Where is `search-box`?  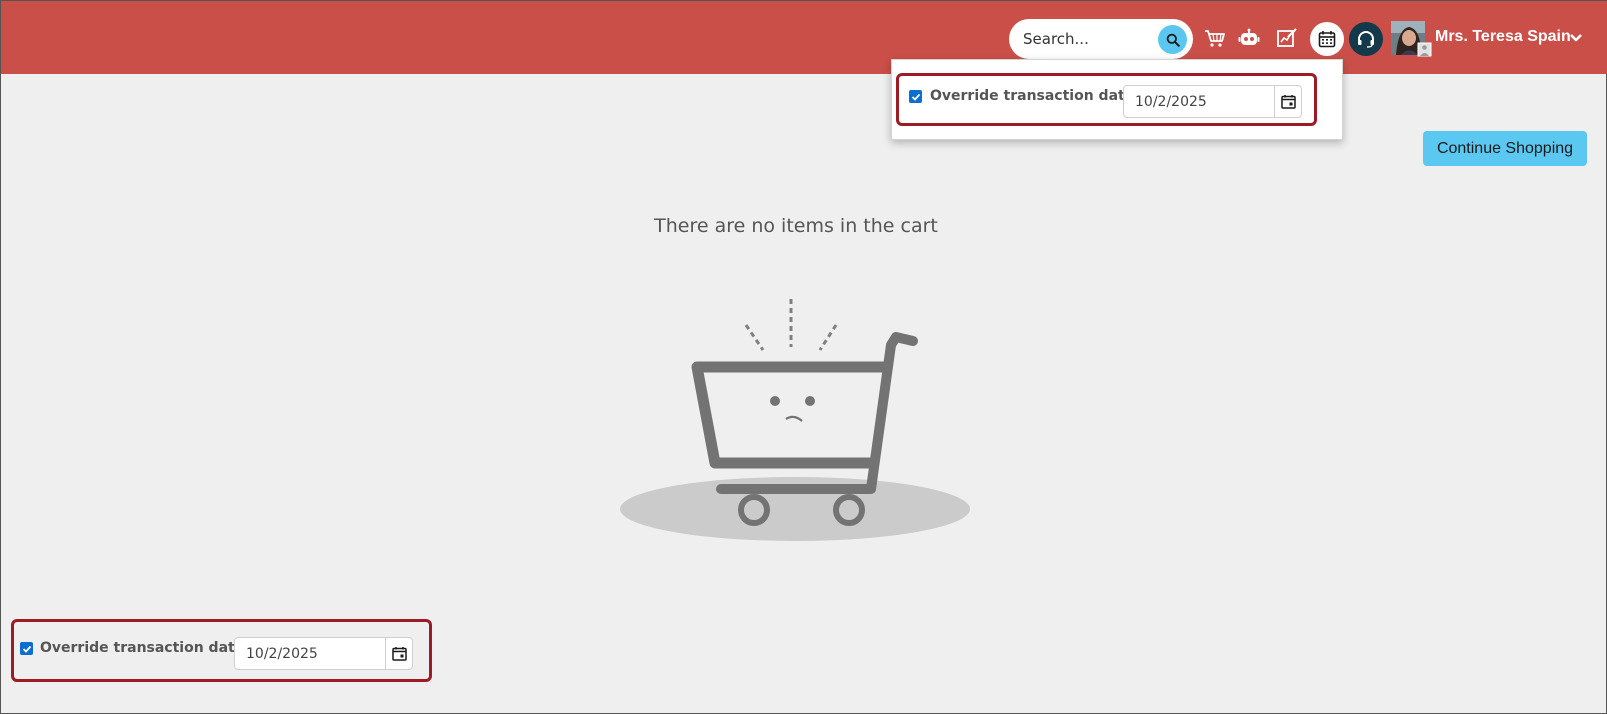
search-box is located at coordinates (1101, 39).